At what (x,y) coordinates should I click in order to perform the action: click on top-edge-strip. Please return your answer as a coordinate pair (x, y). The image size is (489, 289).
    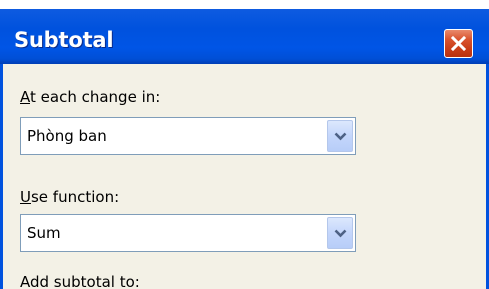
    Looking at the image, I should click on (244, 4).